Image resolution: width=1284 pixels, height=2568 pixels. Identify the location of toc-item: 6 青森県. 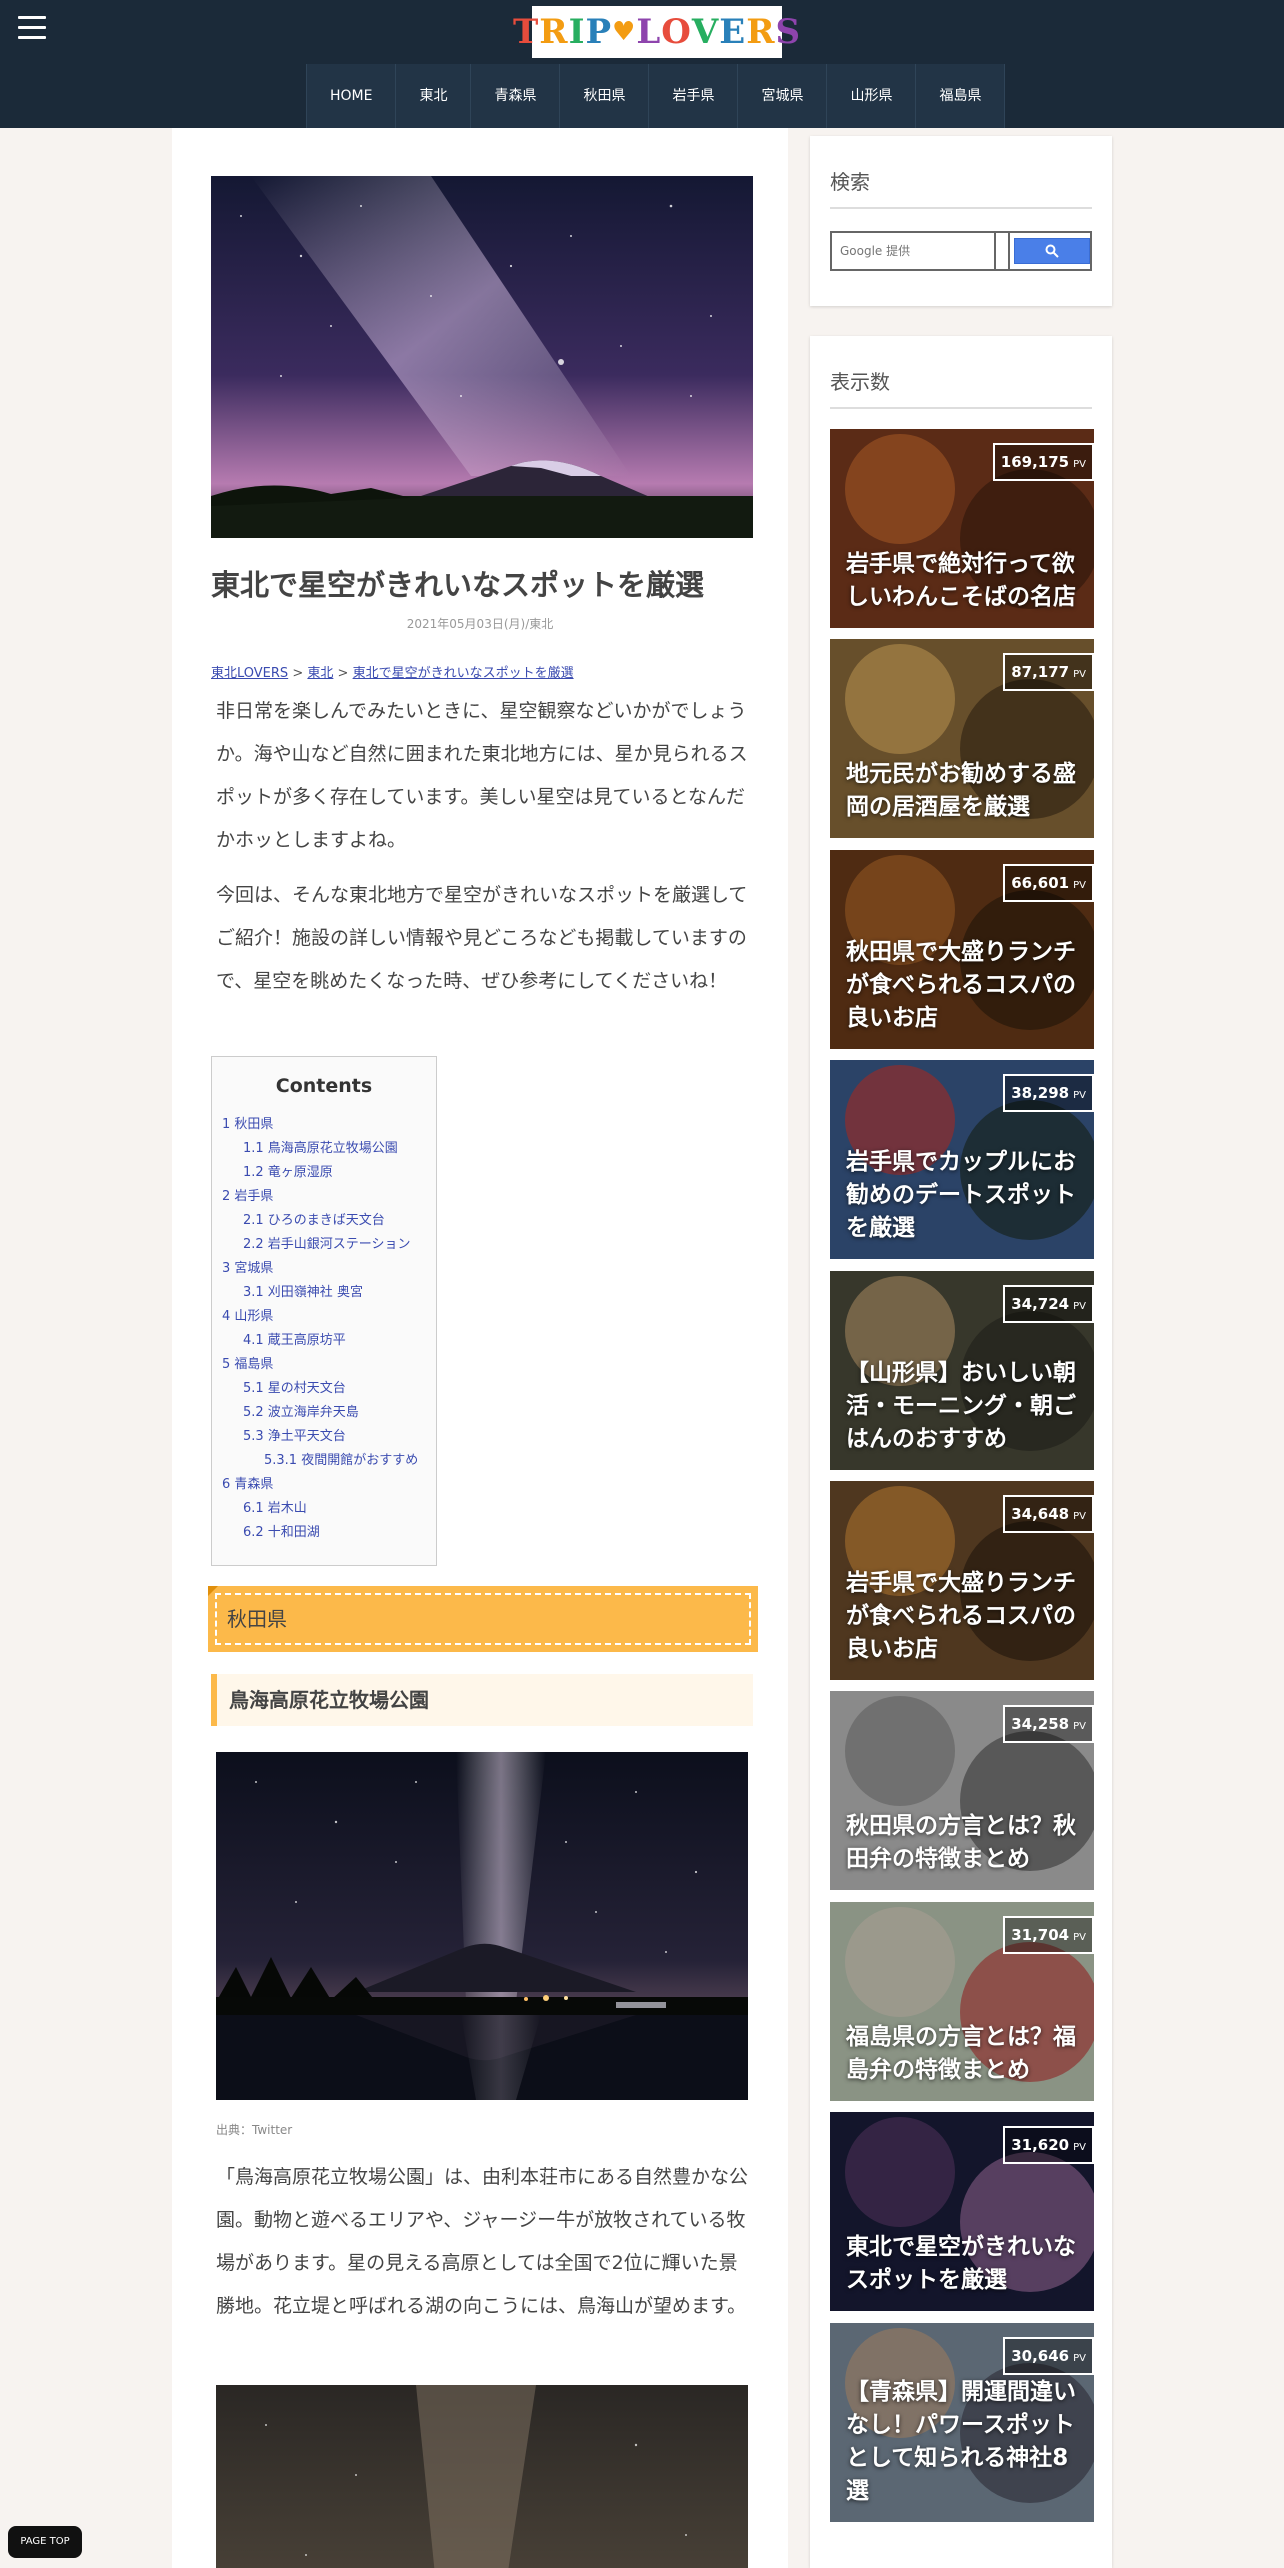
(324, 1485).